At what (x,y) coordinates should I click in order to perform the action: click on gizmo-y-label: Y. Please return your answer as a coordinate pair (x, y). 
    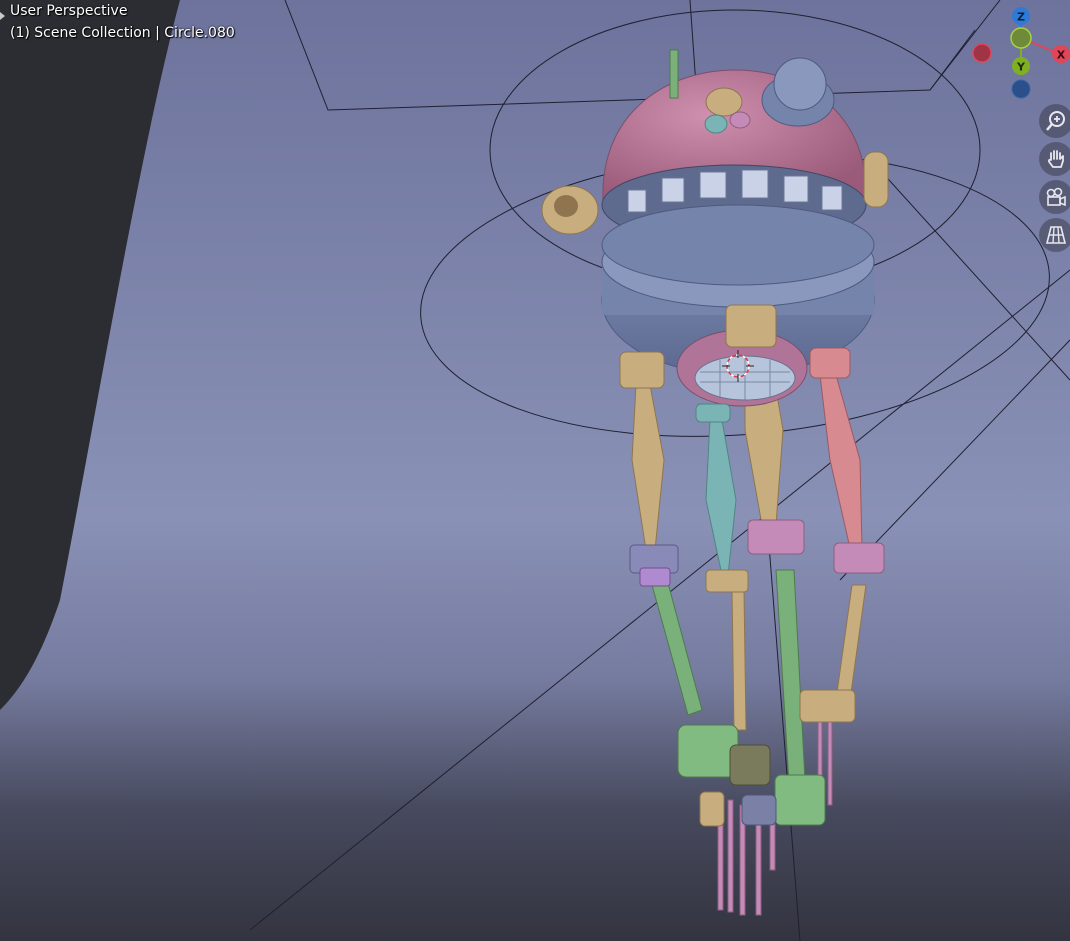
    Looking at the image, I should click on (1021, 67).